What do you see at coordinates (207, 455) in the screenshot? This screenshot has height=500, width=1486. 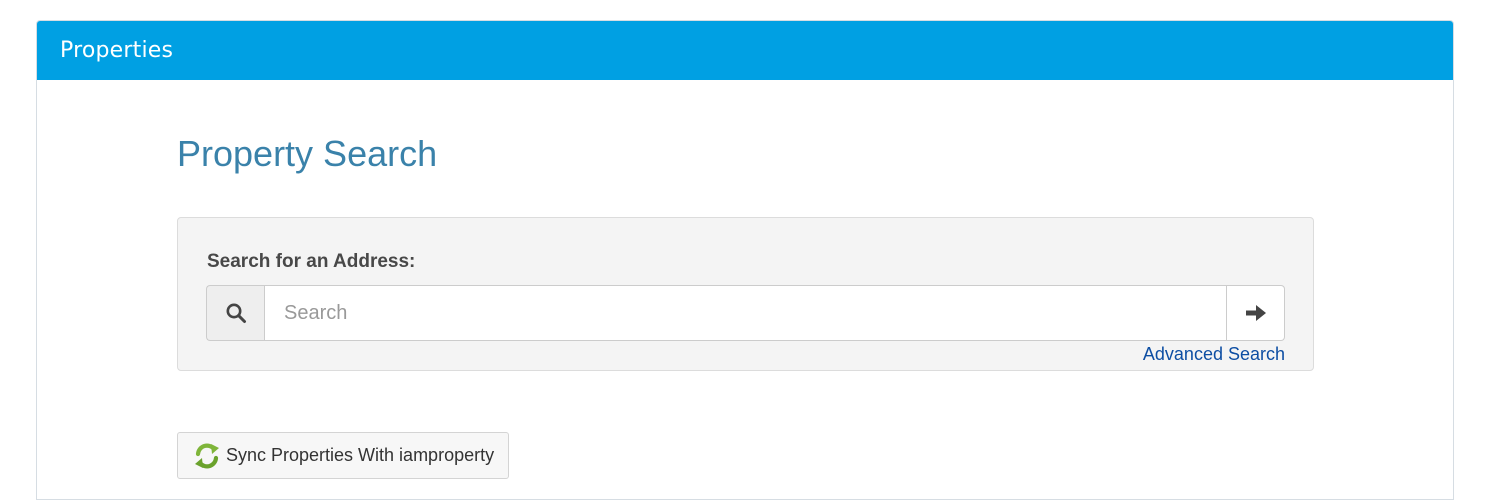 I see `sync-icon` at bounding box center [207, 455].